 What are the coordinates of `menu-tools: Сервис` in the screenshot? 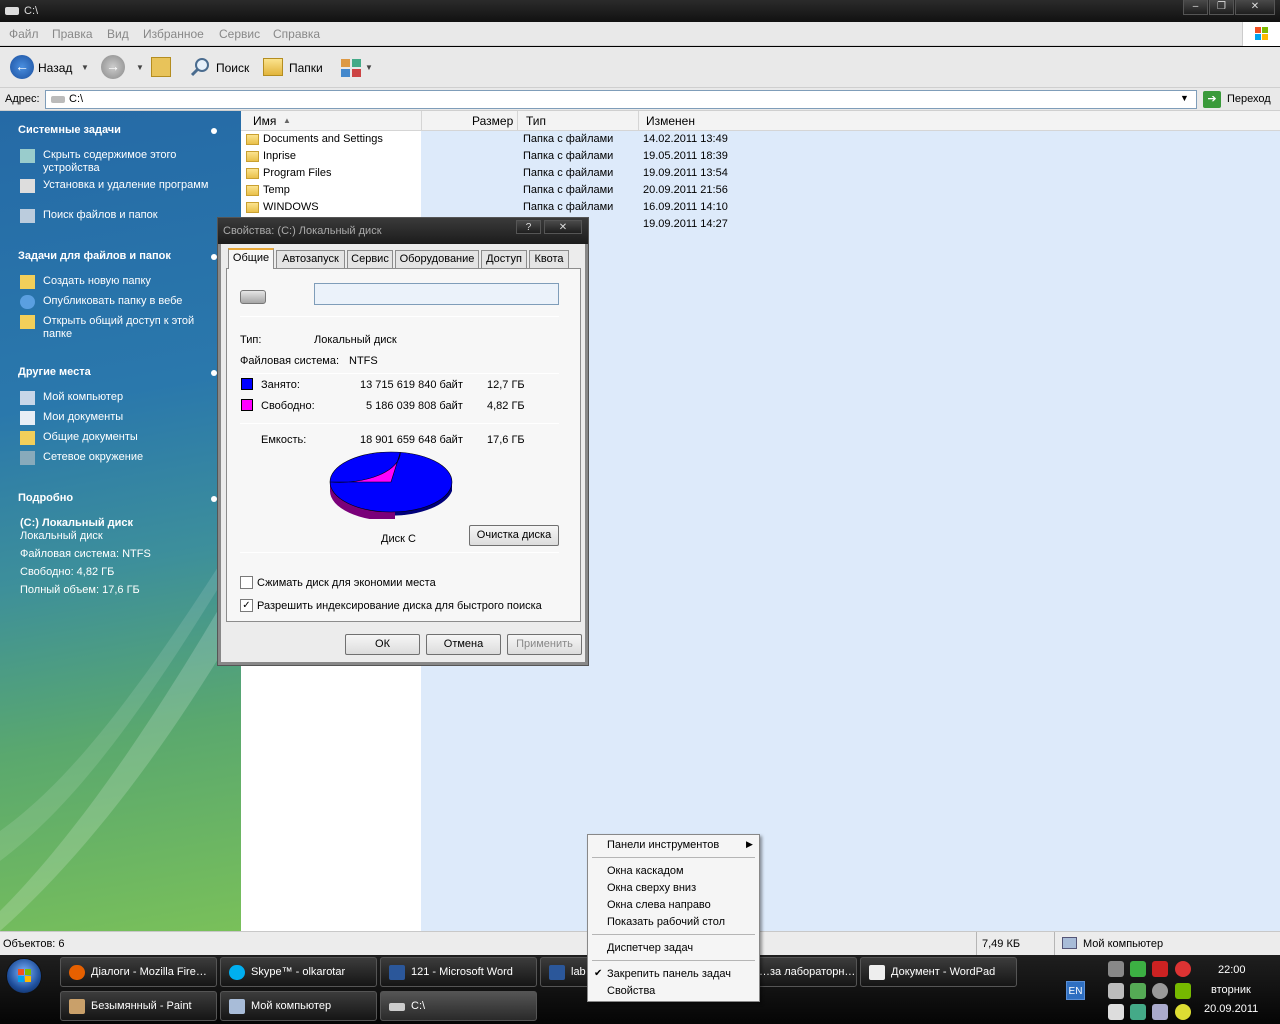 It's located at (239, 34).